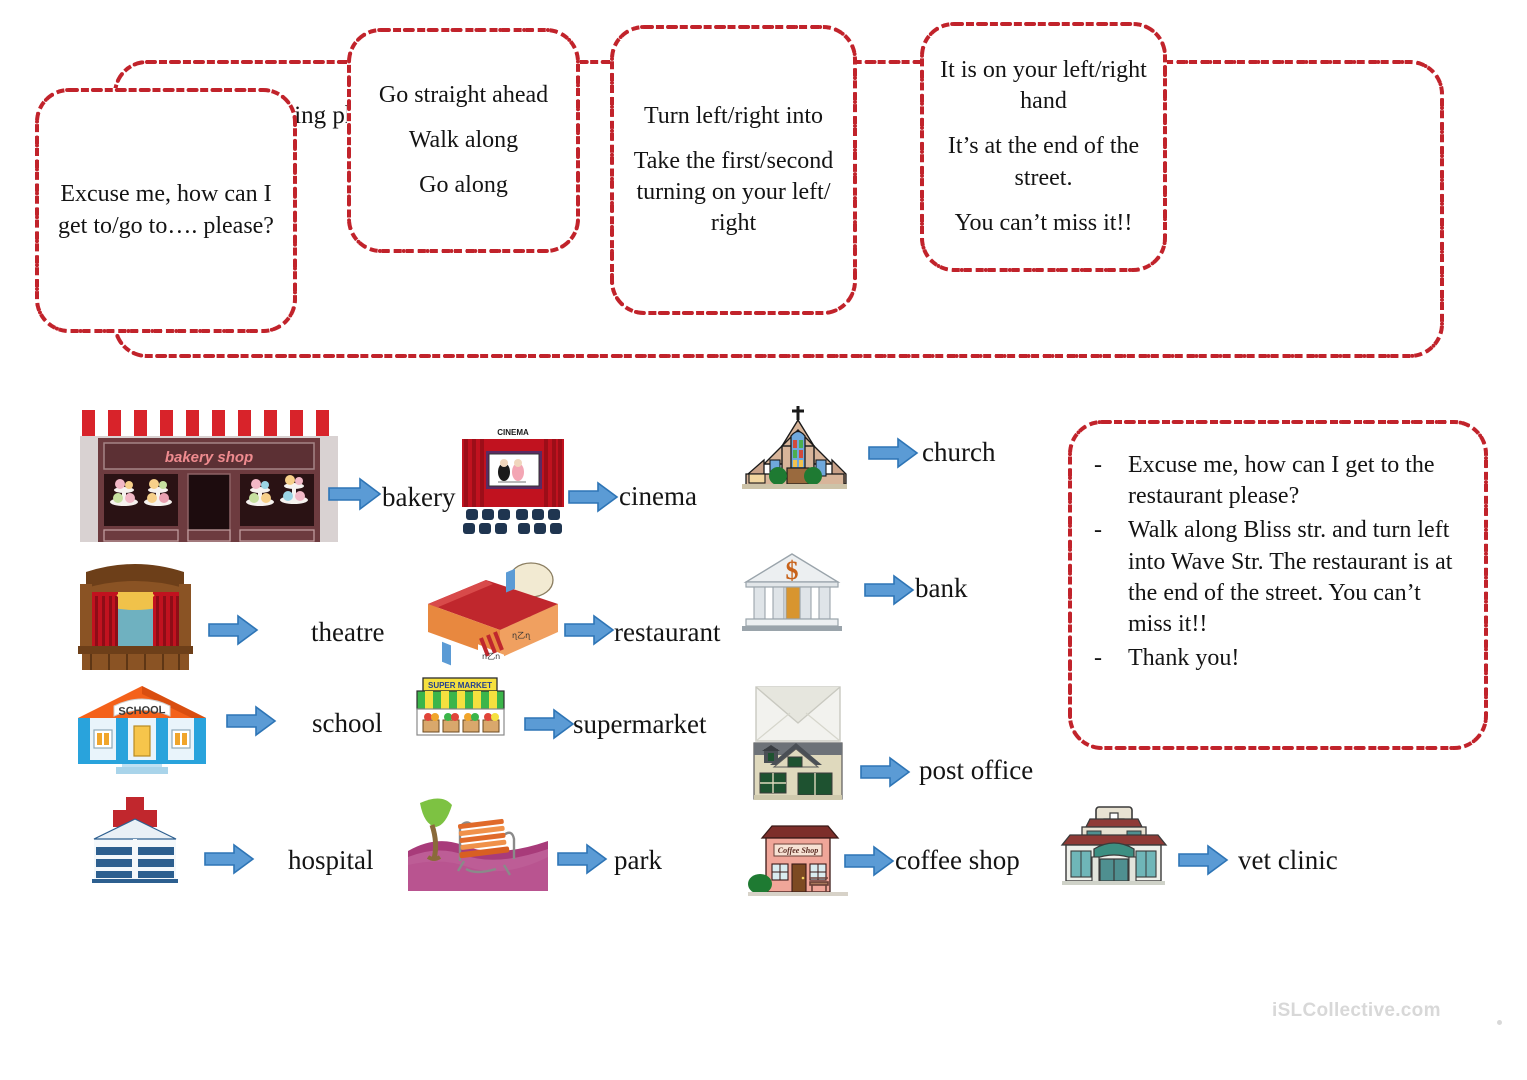 The image size is (1527, 1080). Describe the element at coordinates (209, 457) in the screenshot. I see `svg-text: bakery shop` at that location.